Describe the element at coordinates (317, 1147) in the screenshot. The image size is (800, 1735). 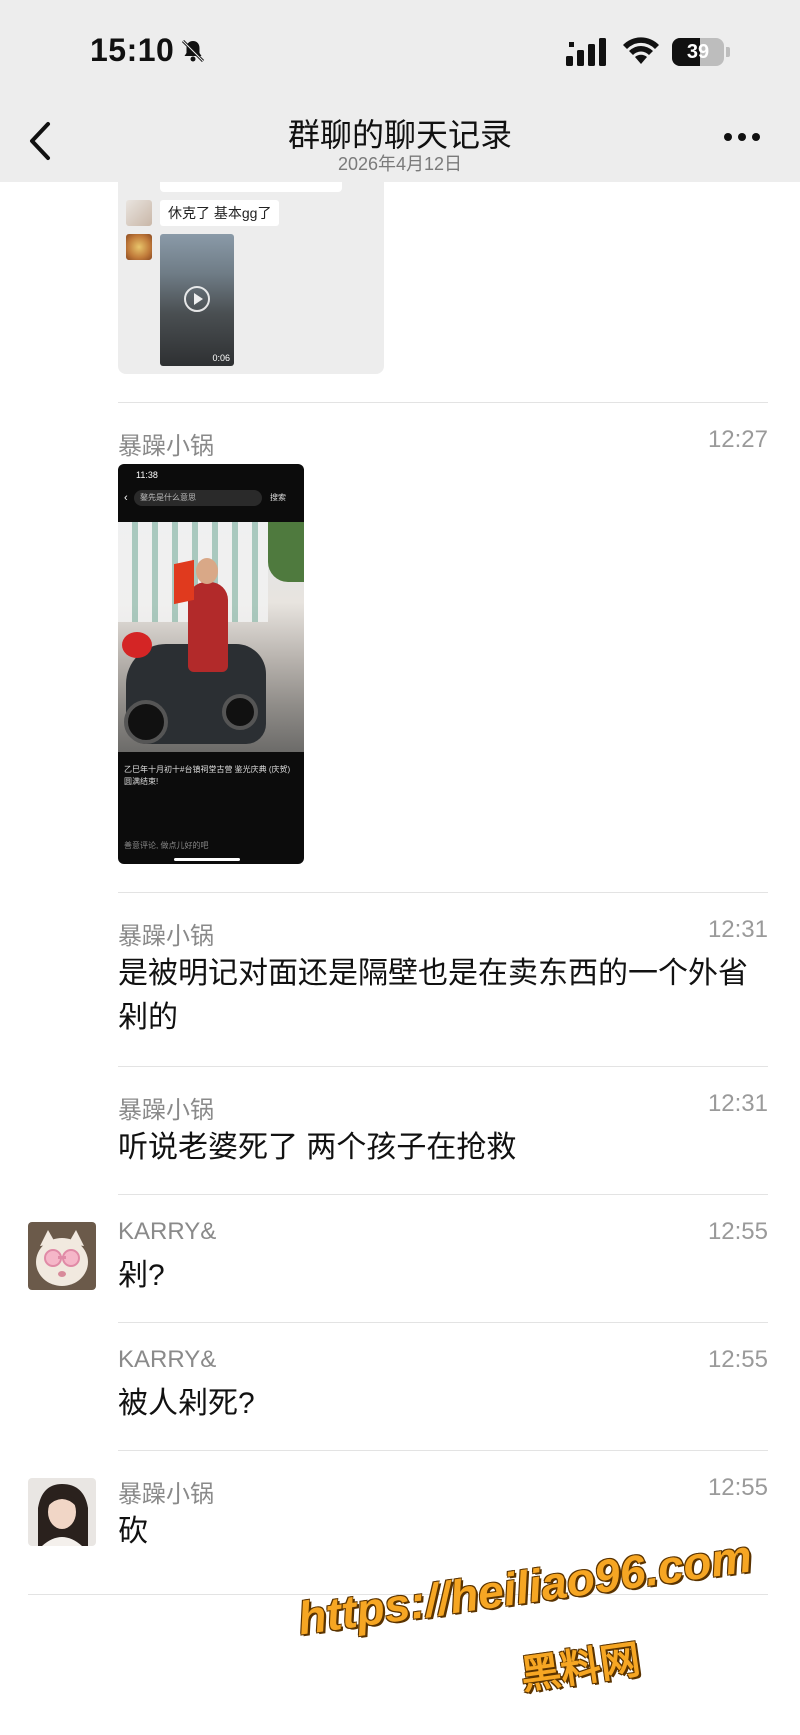
I see `message-text: 听说老婆死了 两个孩子在抢救` at that location.